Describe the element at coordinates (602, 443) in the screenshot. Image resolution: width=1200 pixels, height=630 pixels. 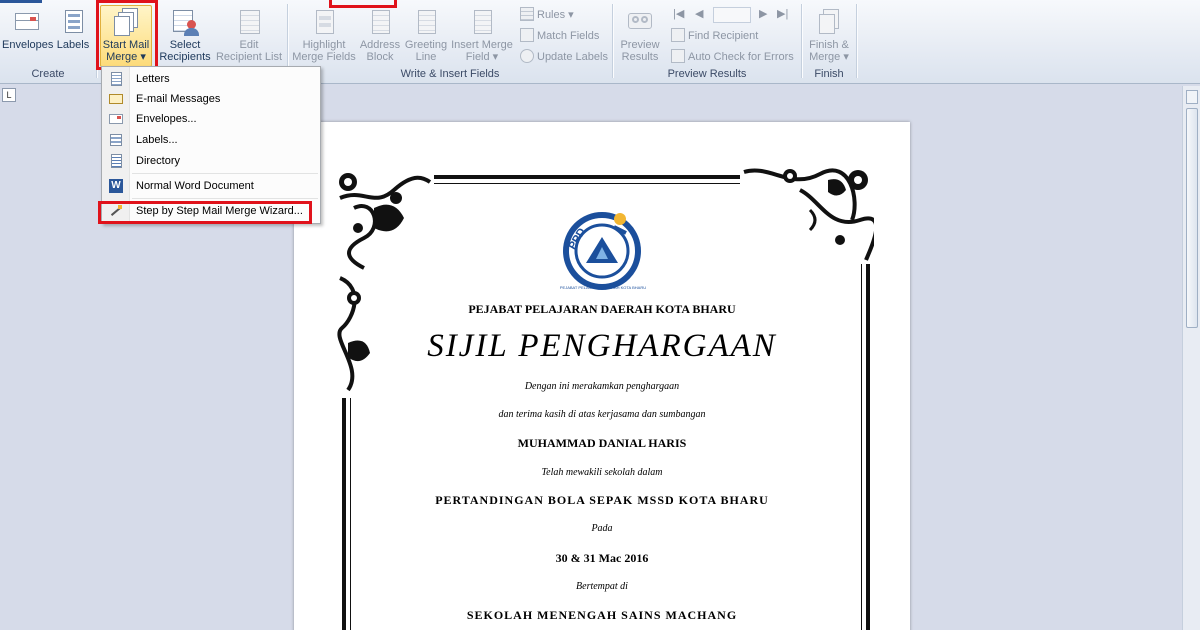
I see `recipient-name: MUHAMMAD DANIAL HARIS` at that location.